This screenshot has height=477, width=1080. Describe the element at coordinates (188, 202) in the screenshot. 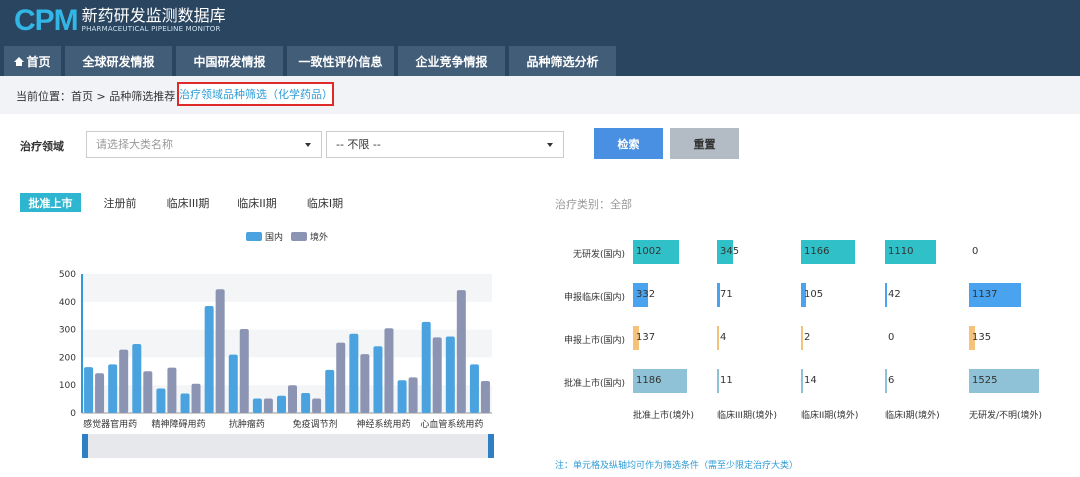

I see `tab-phase-3: 临床III期` at that location.